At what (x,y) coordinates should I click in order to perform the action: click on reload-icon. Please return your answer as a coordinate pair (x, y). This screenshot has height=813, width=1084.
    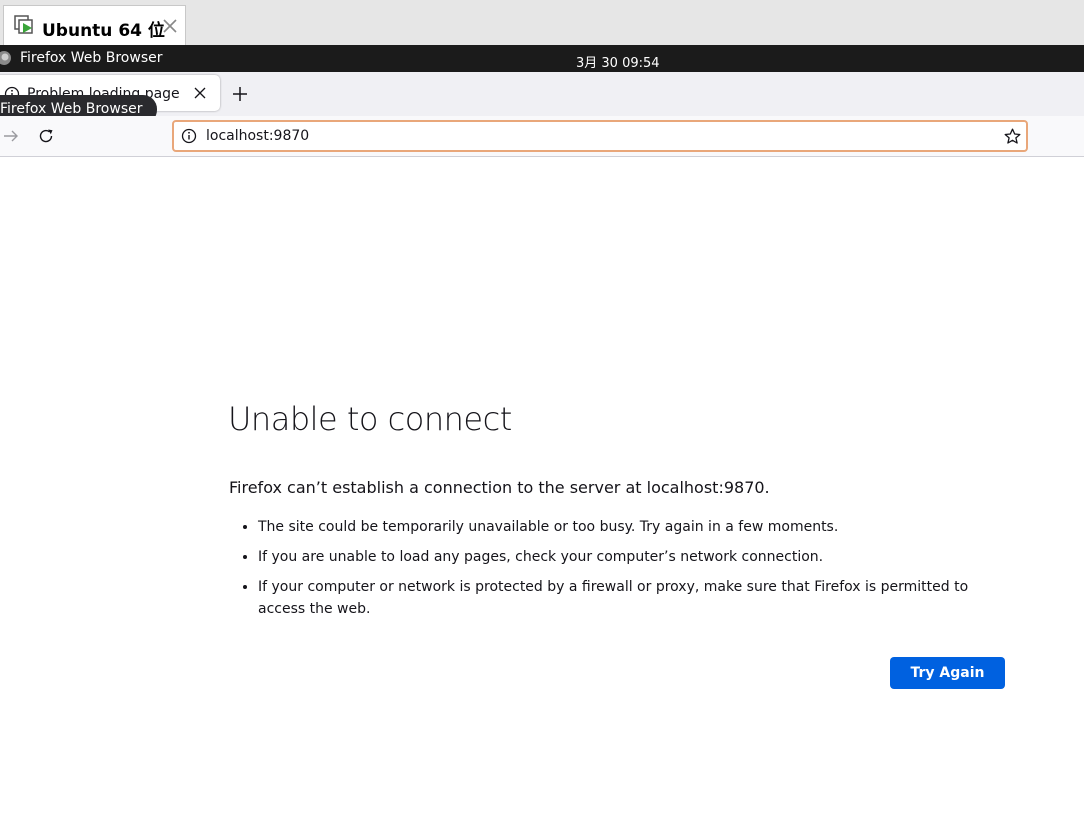
    Looking at the image, I should click on (46, 136).